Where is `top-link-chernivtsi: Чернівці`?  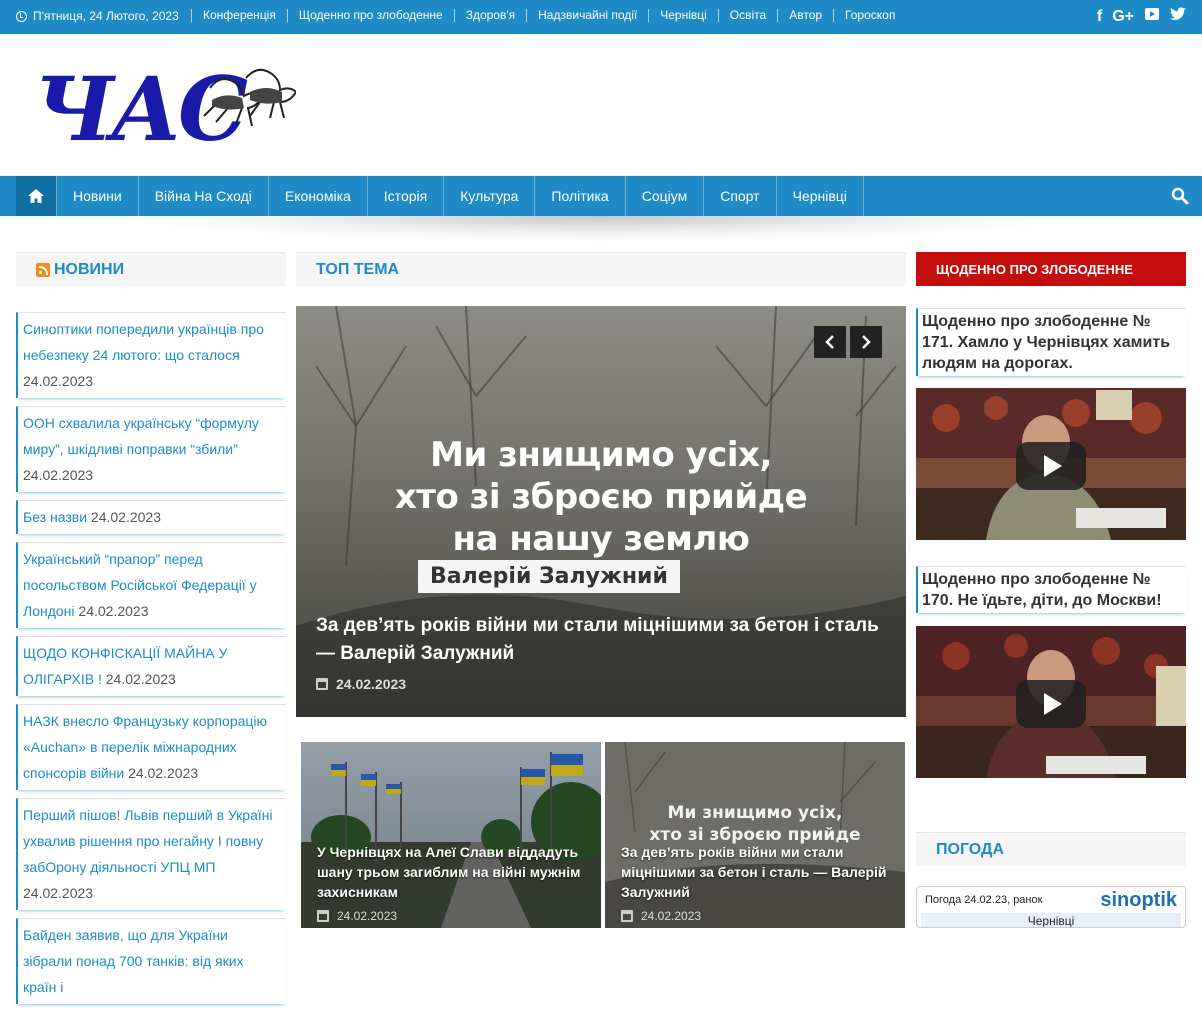
top-link-chernivtsi: Чернівці is located at coordinates (683, 15).